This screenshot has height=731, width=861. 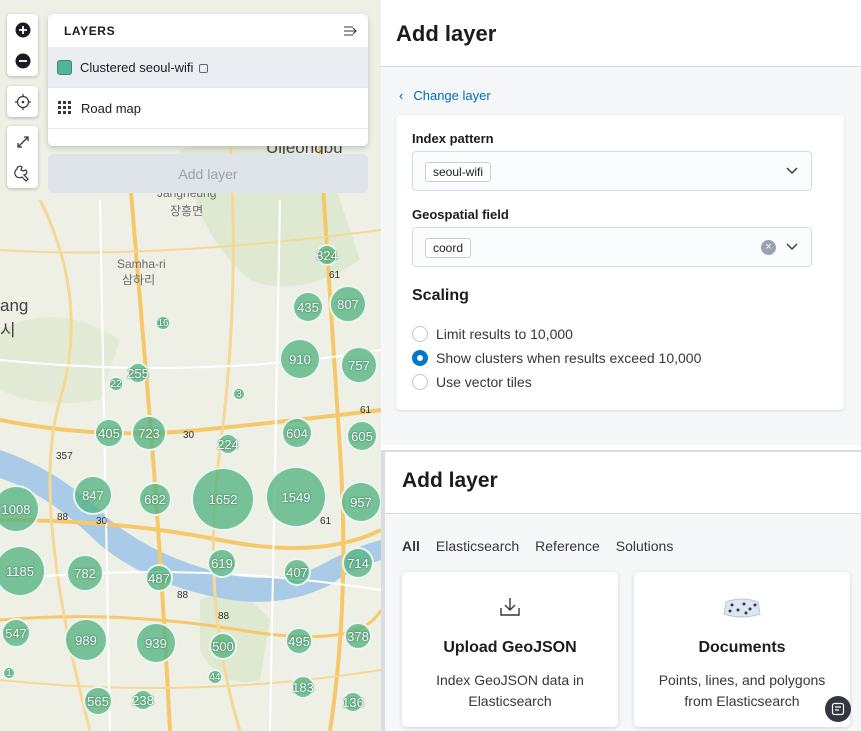 What do you see at coordinates (8, 330) in the screenshot?
I see `map-place-label: 시` at bounding box center [8, 330].